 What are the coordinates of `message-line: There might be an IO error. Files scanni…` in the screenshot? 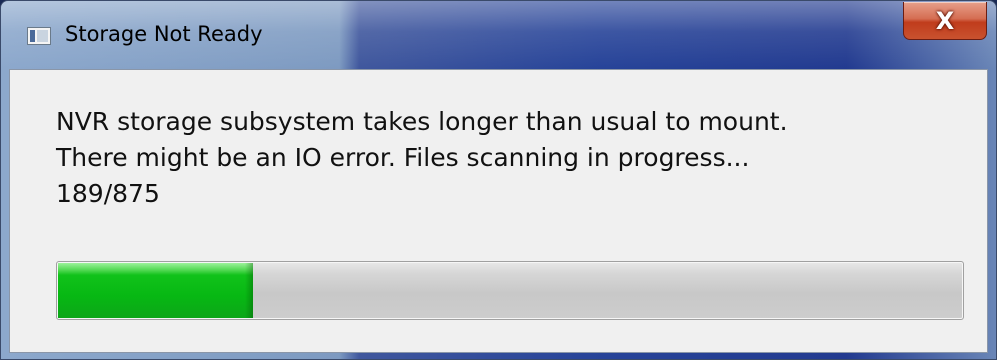 It's located at (403, 157).